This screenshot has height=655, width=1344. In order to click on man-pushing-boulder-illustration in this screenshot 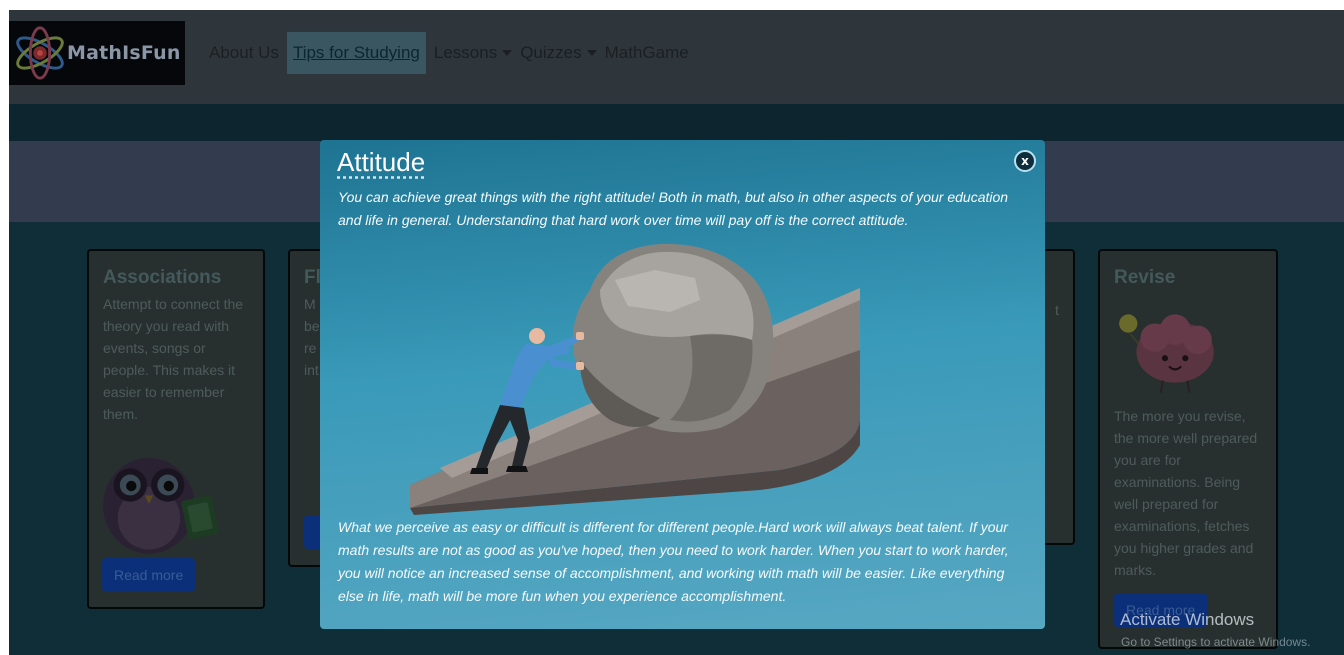, I will do `click(635, 379)`.